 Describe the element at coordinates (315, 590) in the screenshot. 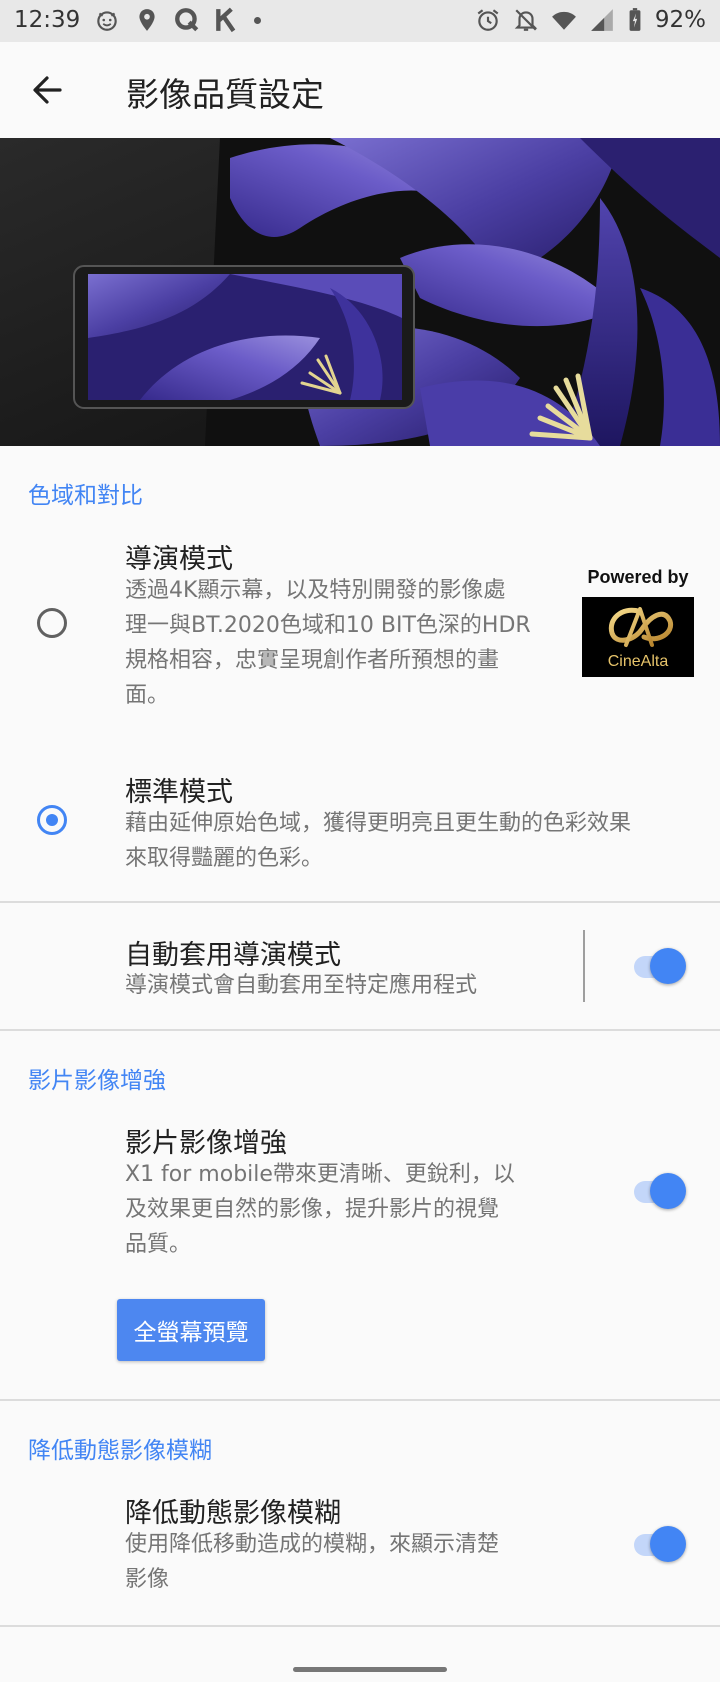

I see `option-director-mode-desc-line-1: 透過4K顯示幕，以及特別開發的影像處` at that location.